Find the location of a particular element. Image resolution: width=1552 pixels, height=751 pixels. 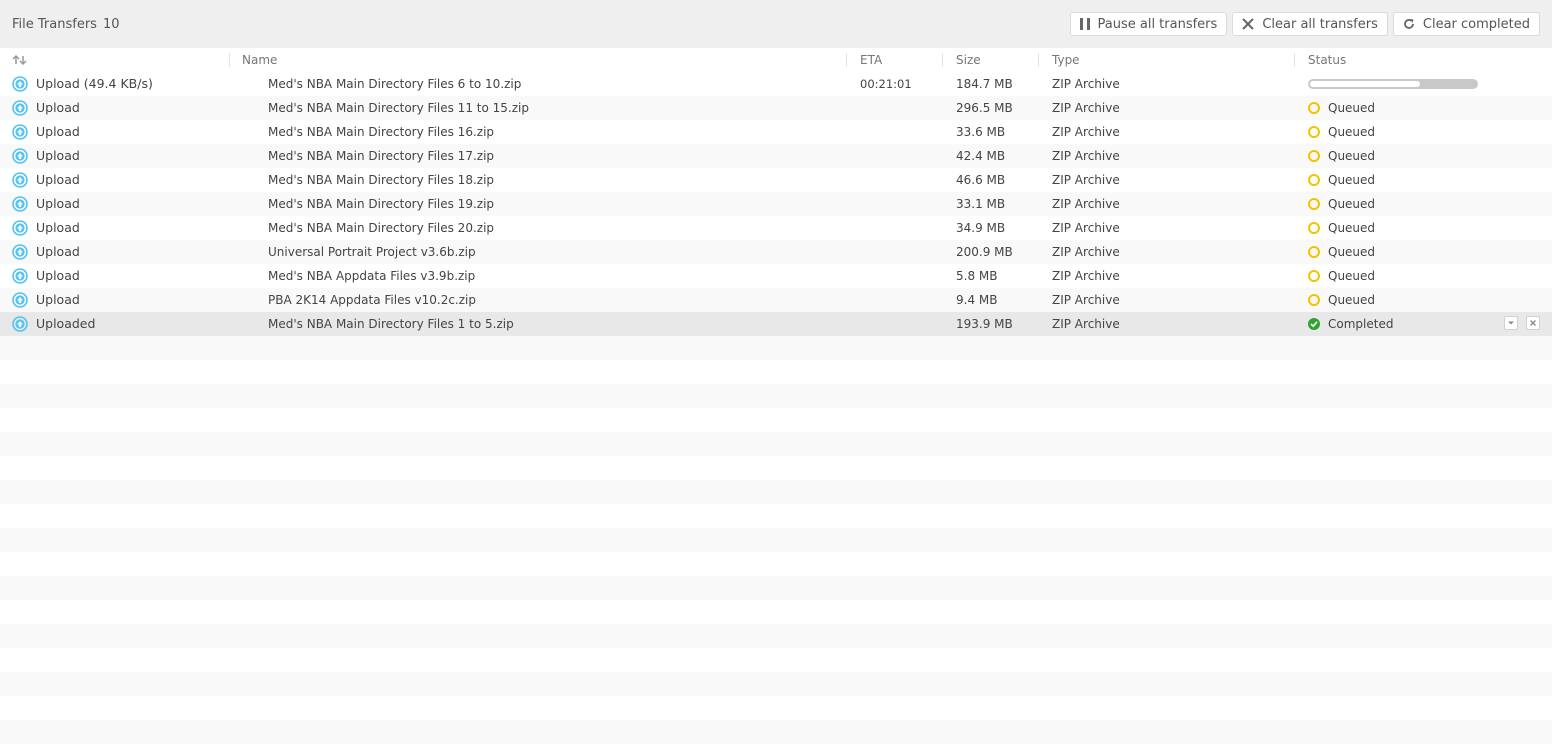

column-status: Status is located at coordinates (1327, 60).